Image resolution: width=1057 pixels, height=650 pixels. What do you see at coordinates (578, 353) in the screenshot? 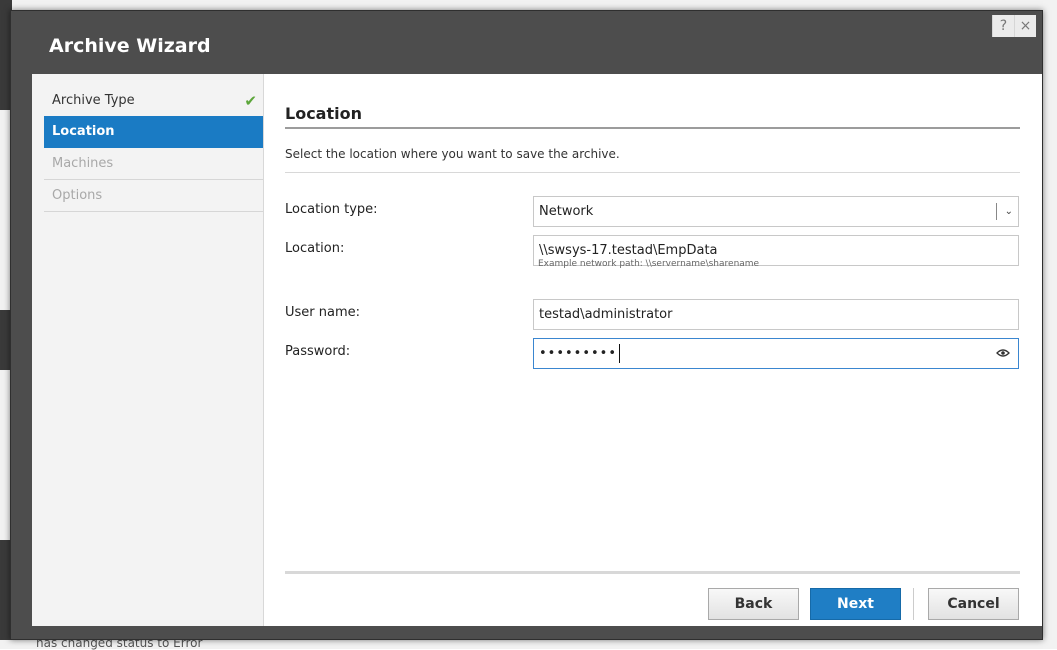
I see `password-value: •••••••••` at bounding box center [578, 353].